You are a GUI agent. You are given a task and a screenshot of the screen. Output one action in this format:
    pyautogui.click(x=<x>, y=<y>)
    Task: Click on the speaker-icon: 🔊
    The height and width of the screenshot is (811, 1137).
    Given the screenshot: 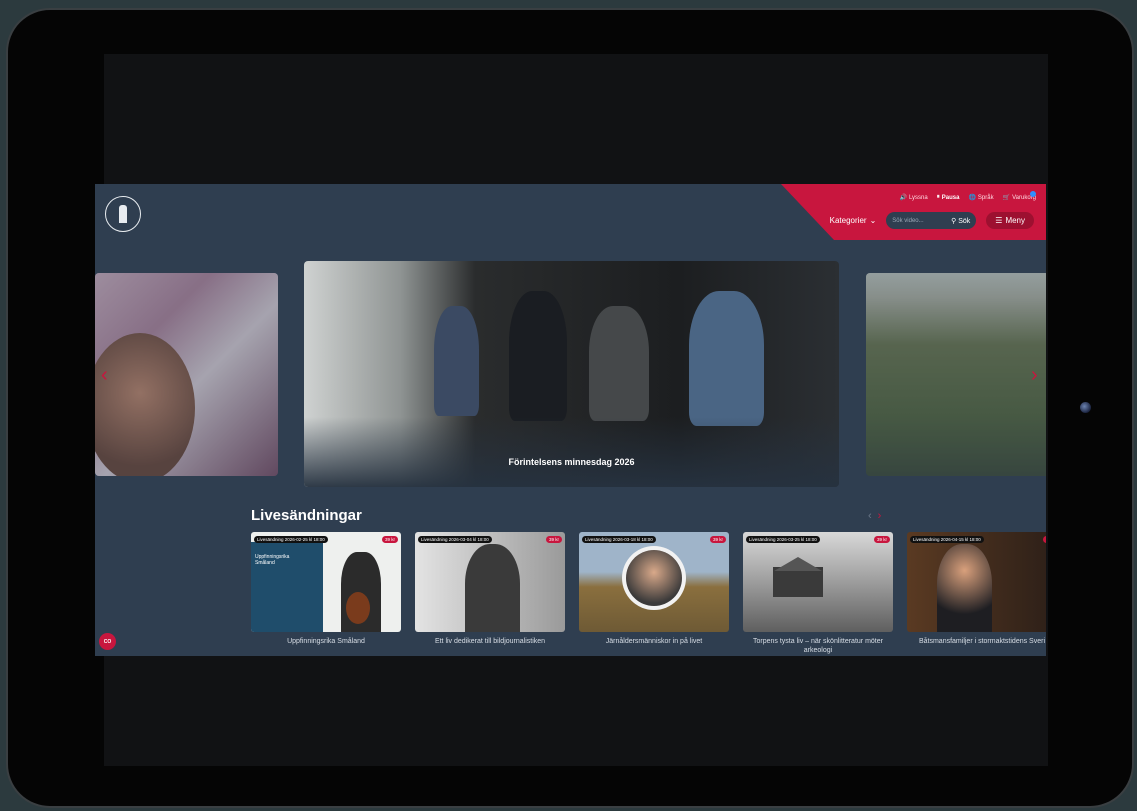 What is the action you would take?
    pyautogui.click(x=903, y=198)
    